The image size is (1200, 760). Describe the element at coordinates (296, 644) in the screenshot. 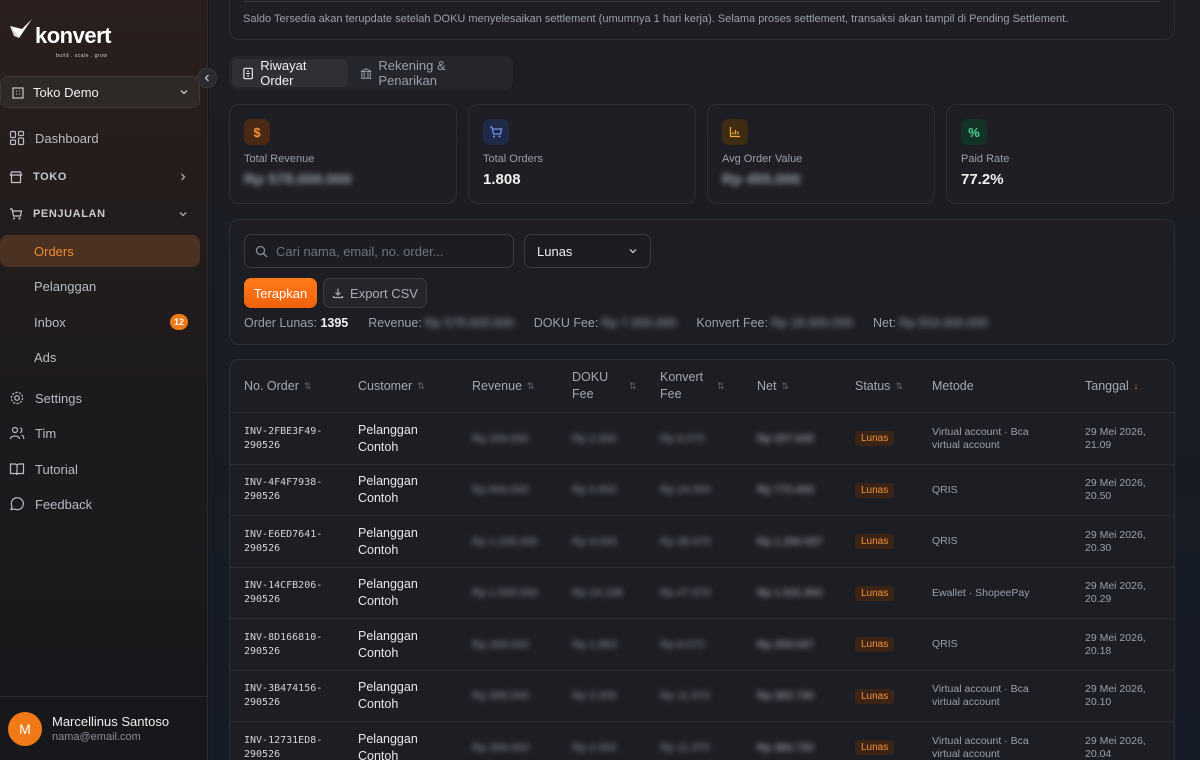

I see `table-cell: INV-8D166810- 290526` at that location.